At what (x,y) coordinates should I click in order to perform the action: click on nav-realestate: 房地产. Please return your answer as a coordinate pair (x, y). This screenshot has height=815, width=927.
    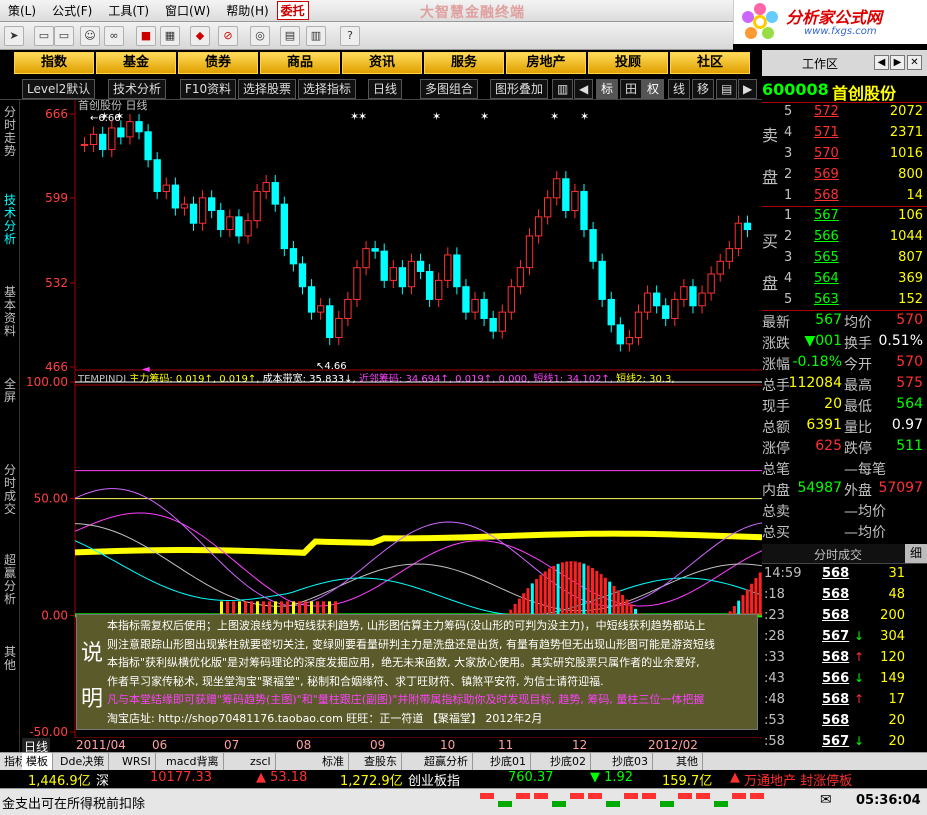
    Looking at the image, I should click on (546, 63).